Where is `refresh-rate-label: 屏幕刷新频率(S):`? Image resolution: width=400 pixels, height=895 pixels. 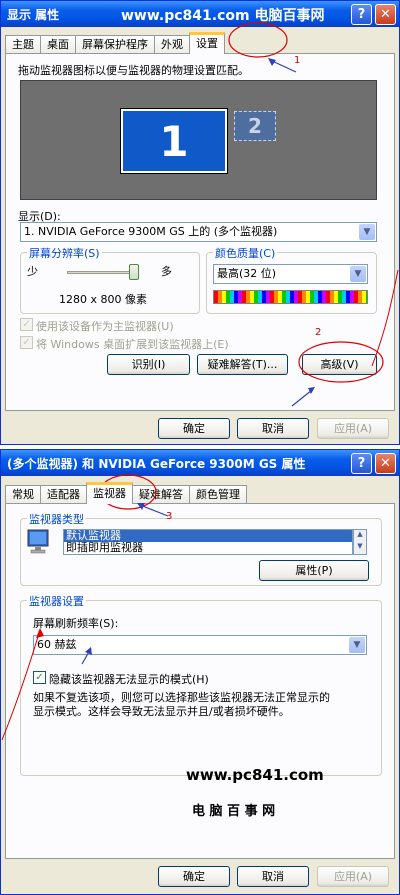
refresh-rate-label: 屏幕刷新频率(S): is located at coordinates (76, 623).